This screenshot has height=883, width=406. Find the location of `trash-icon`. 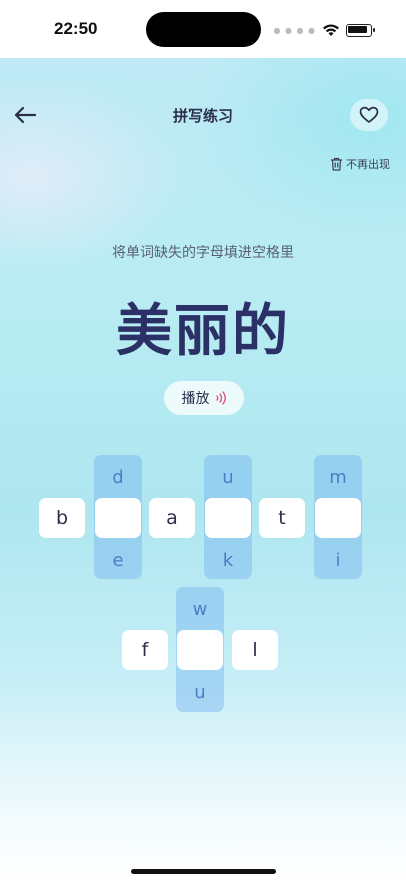

trash-icon is located at coordinates (336, 164).